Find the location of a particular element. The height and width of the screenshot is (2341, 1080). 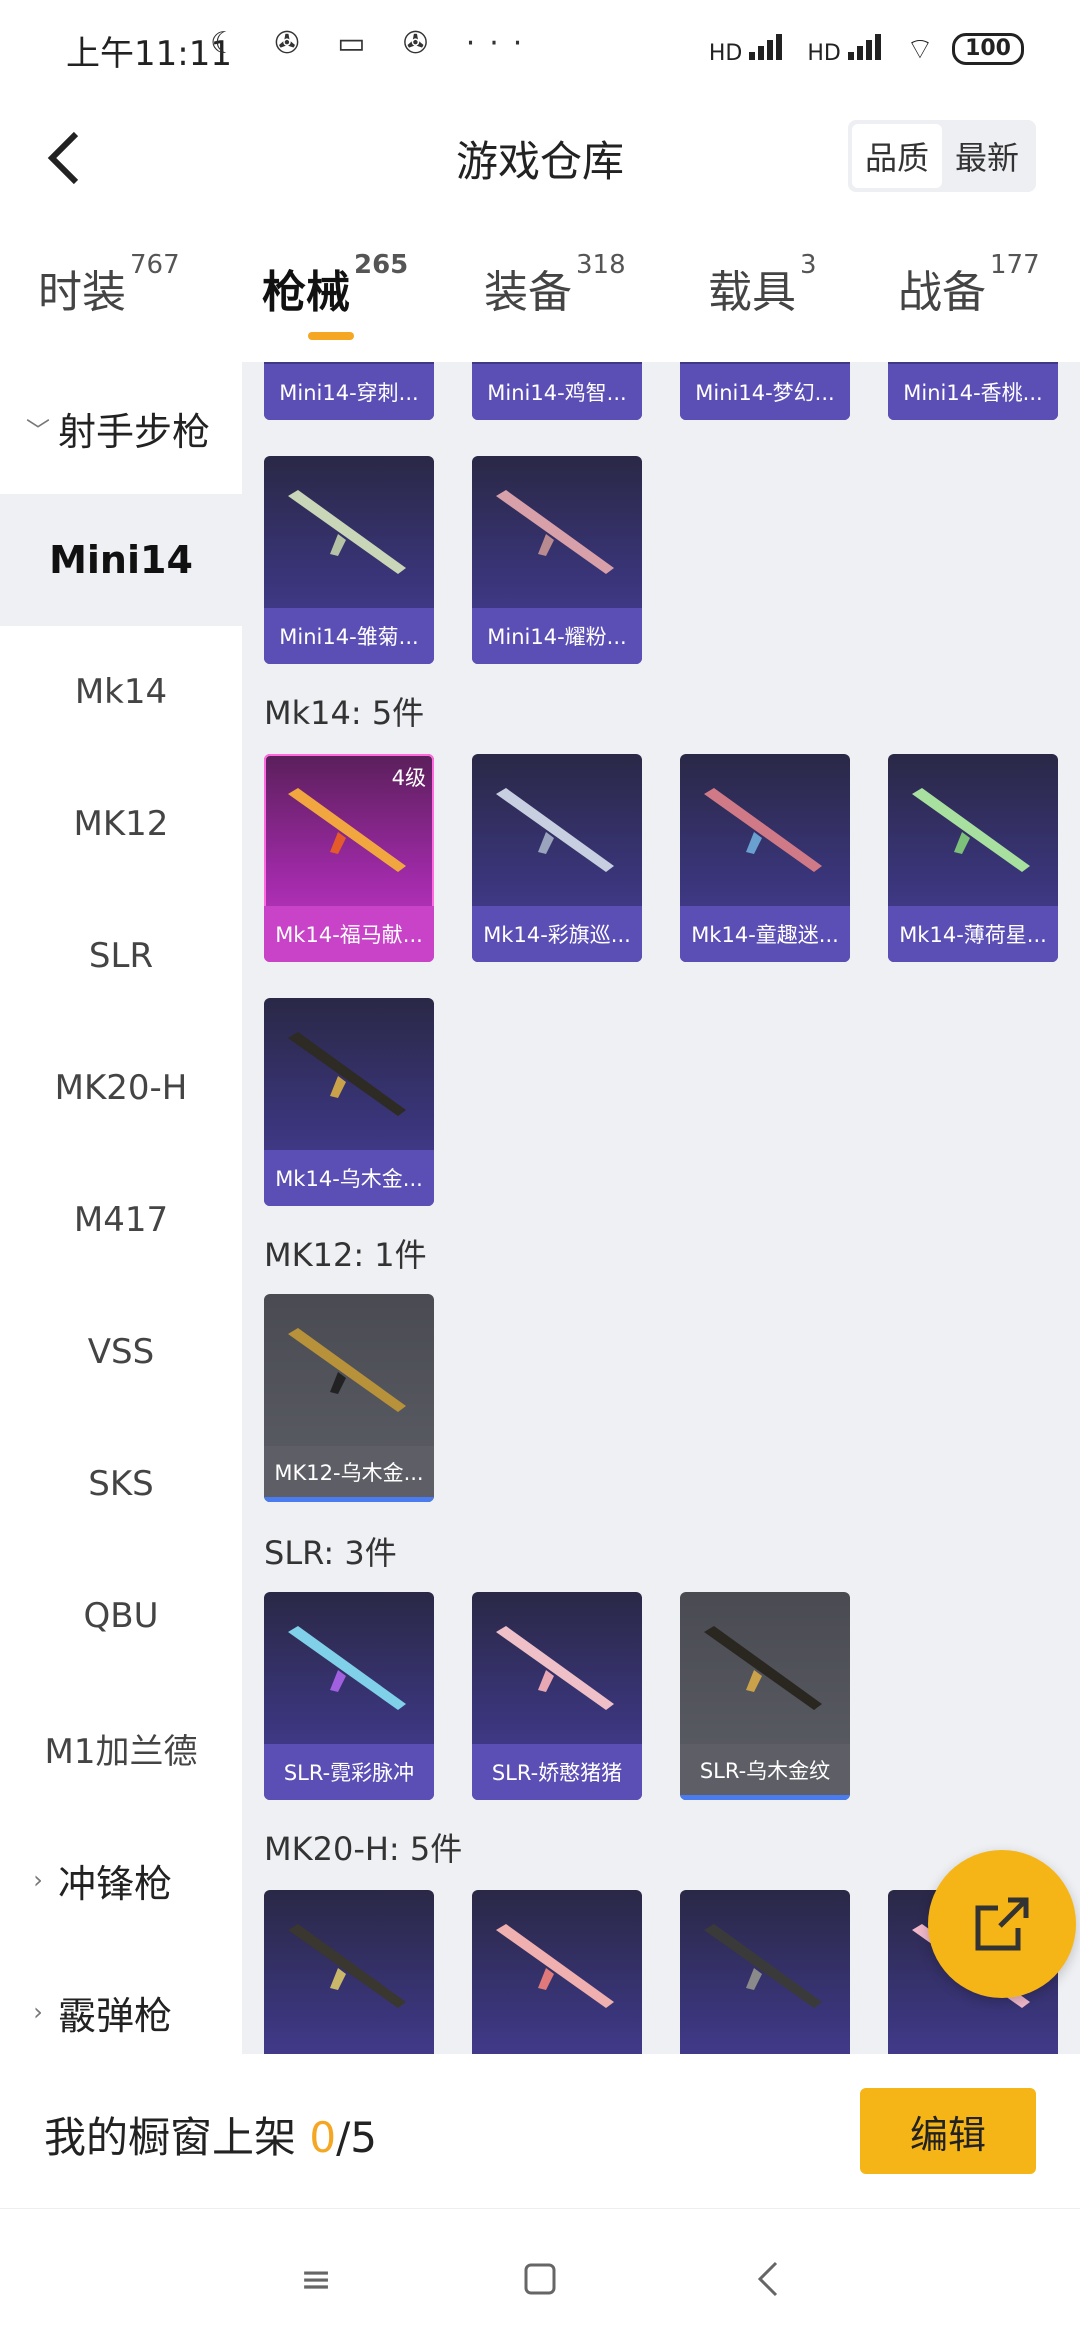

section-header-mk12: MK12: 1件 is located at coordinates (345, 1255).